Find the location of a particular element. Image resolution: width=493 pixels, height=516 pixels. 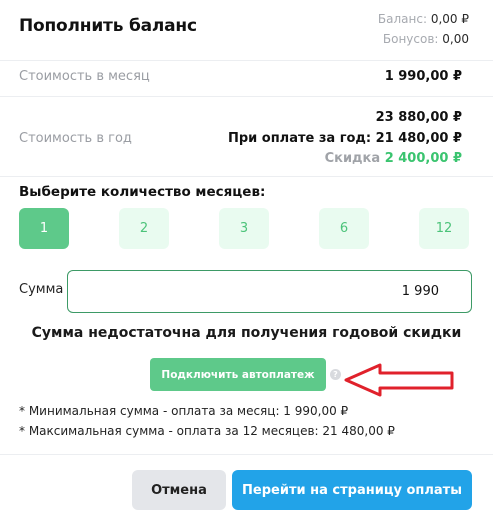

yearly-cost-value: 23 880,00 ₽ is located at coordinates (418, 117).